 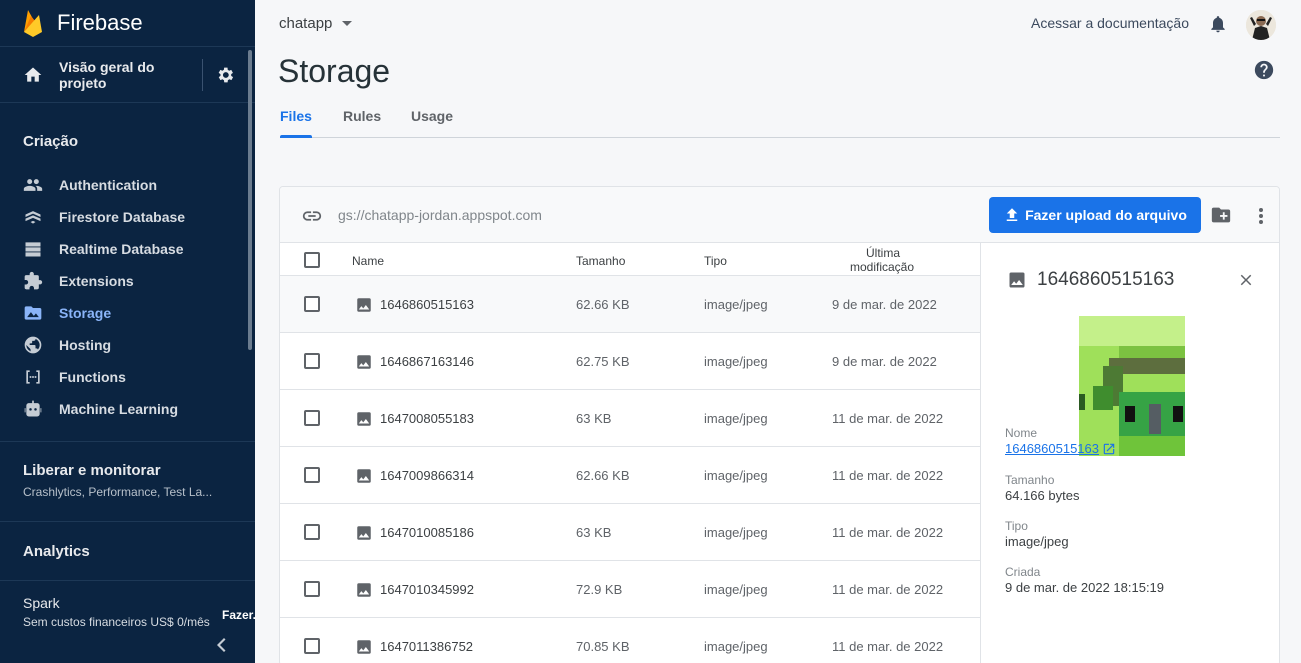 What do you see at coordinates (127, 217) in the screenshot?
I see `sidebar-item-firestore: Firestore Database` at bounding box center [127, 217].